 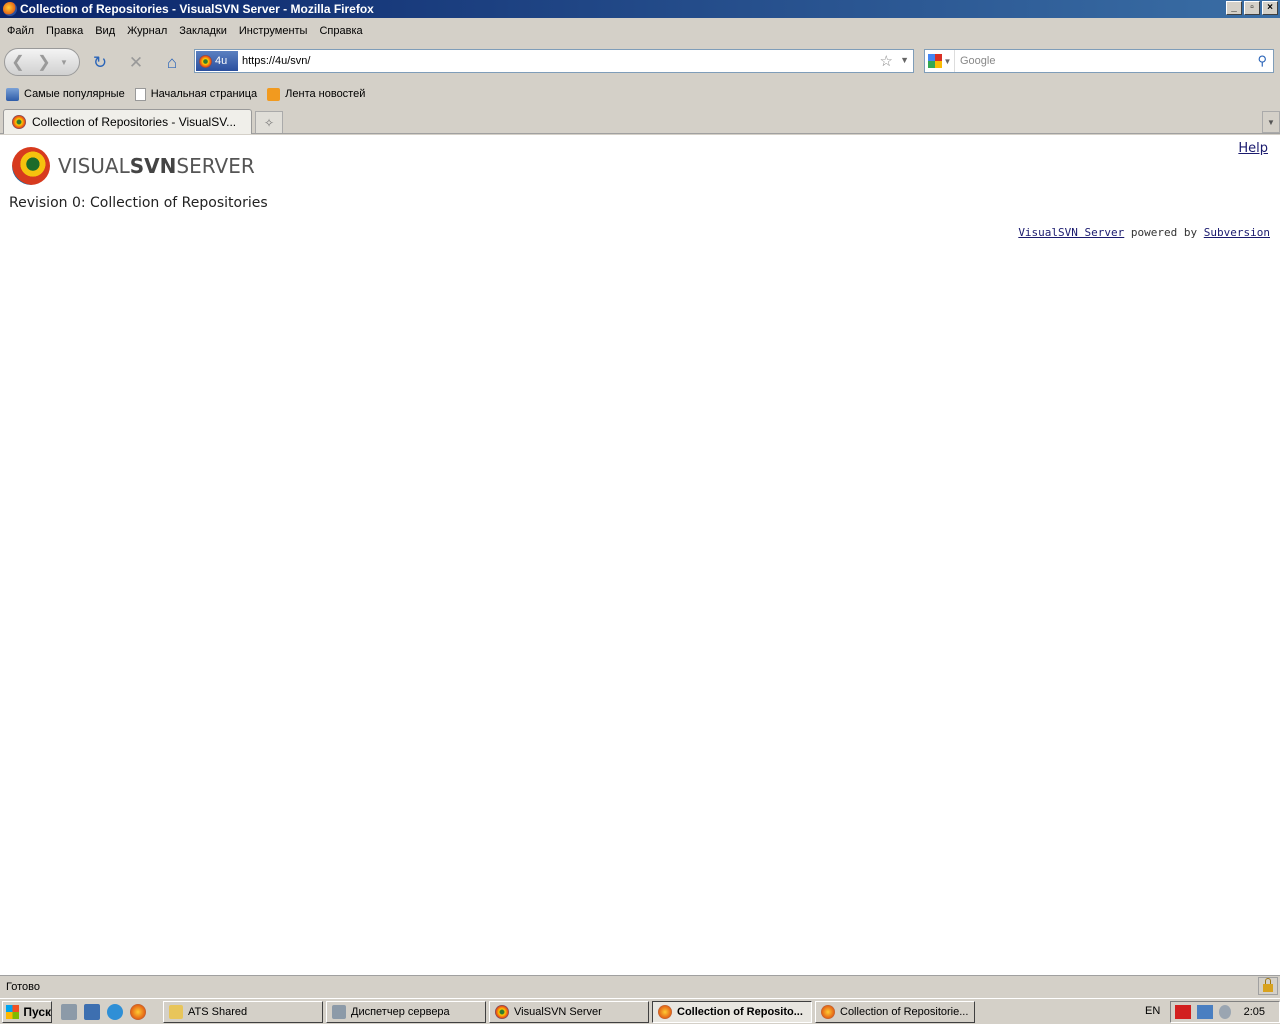 I want to click on menu-help: Справка, so click(x=340, y=31).